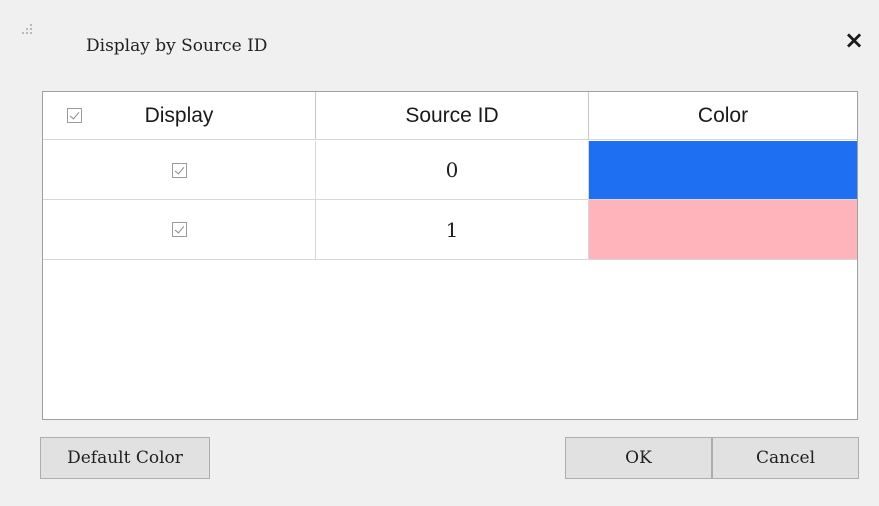 This screenshot has width=879, height=506. I want to click on table-row: 1, so click(451, 230).